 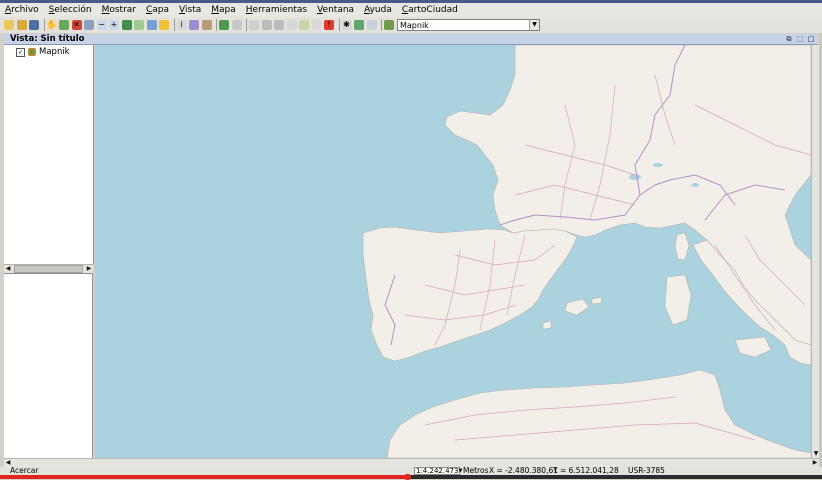 I want to click on select-icon, so click(x=236, y=25).